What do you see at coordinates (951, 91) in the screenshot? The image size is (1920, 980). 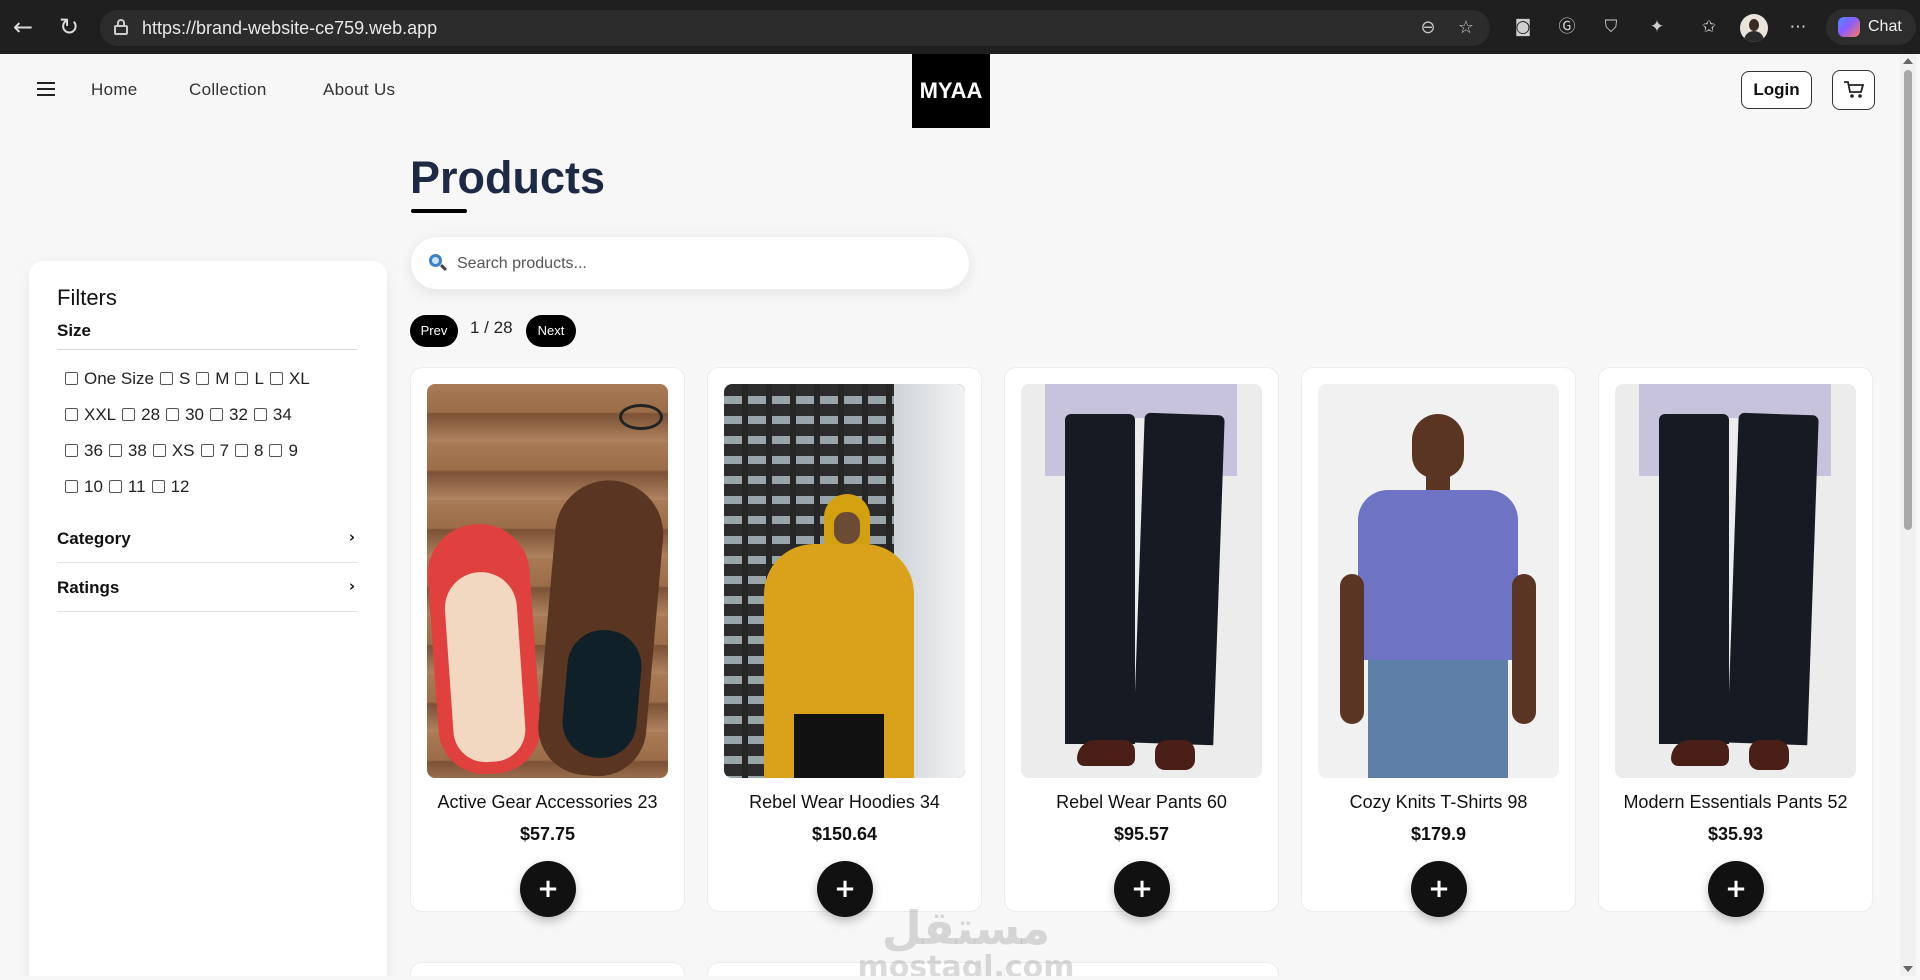 I see `brand-logo: MYAA` at bounding box center [951, 91].